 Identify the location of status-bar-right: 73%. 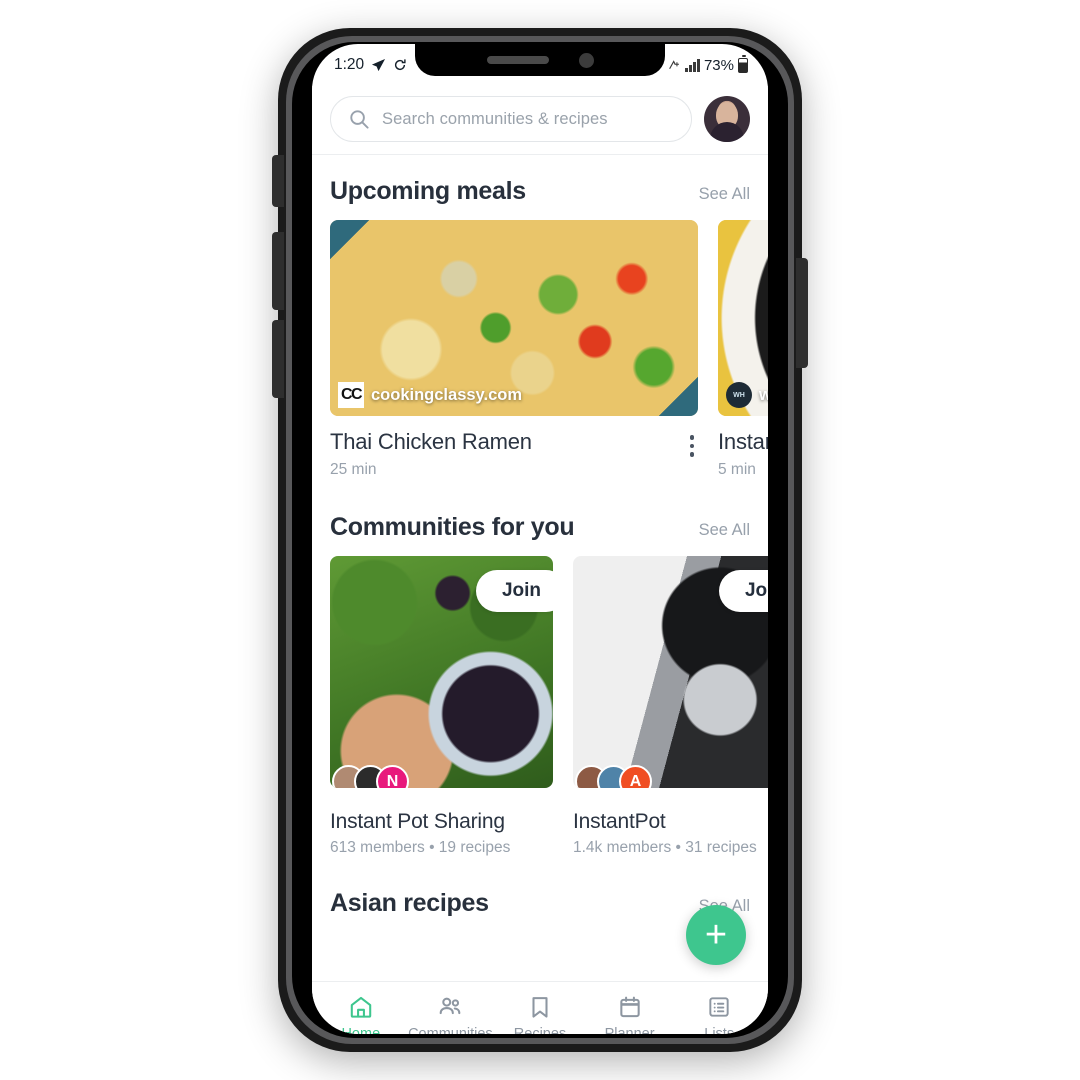
(708, 64).